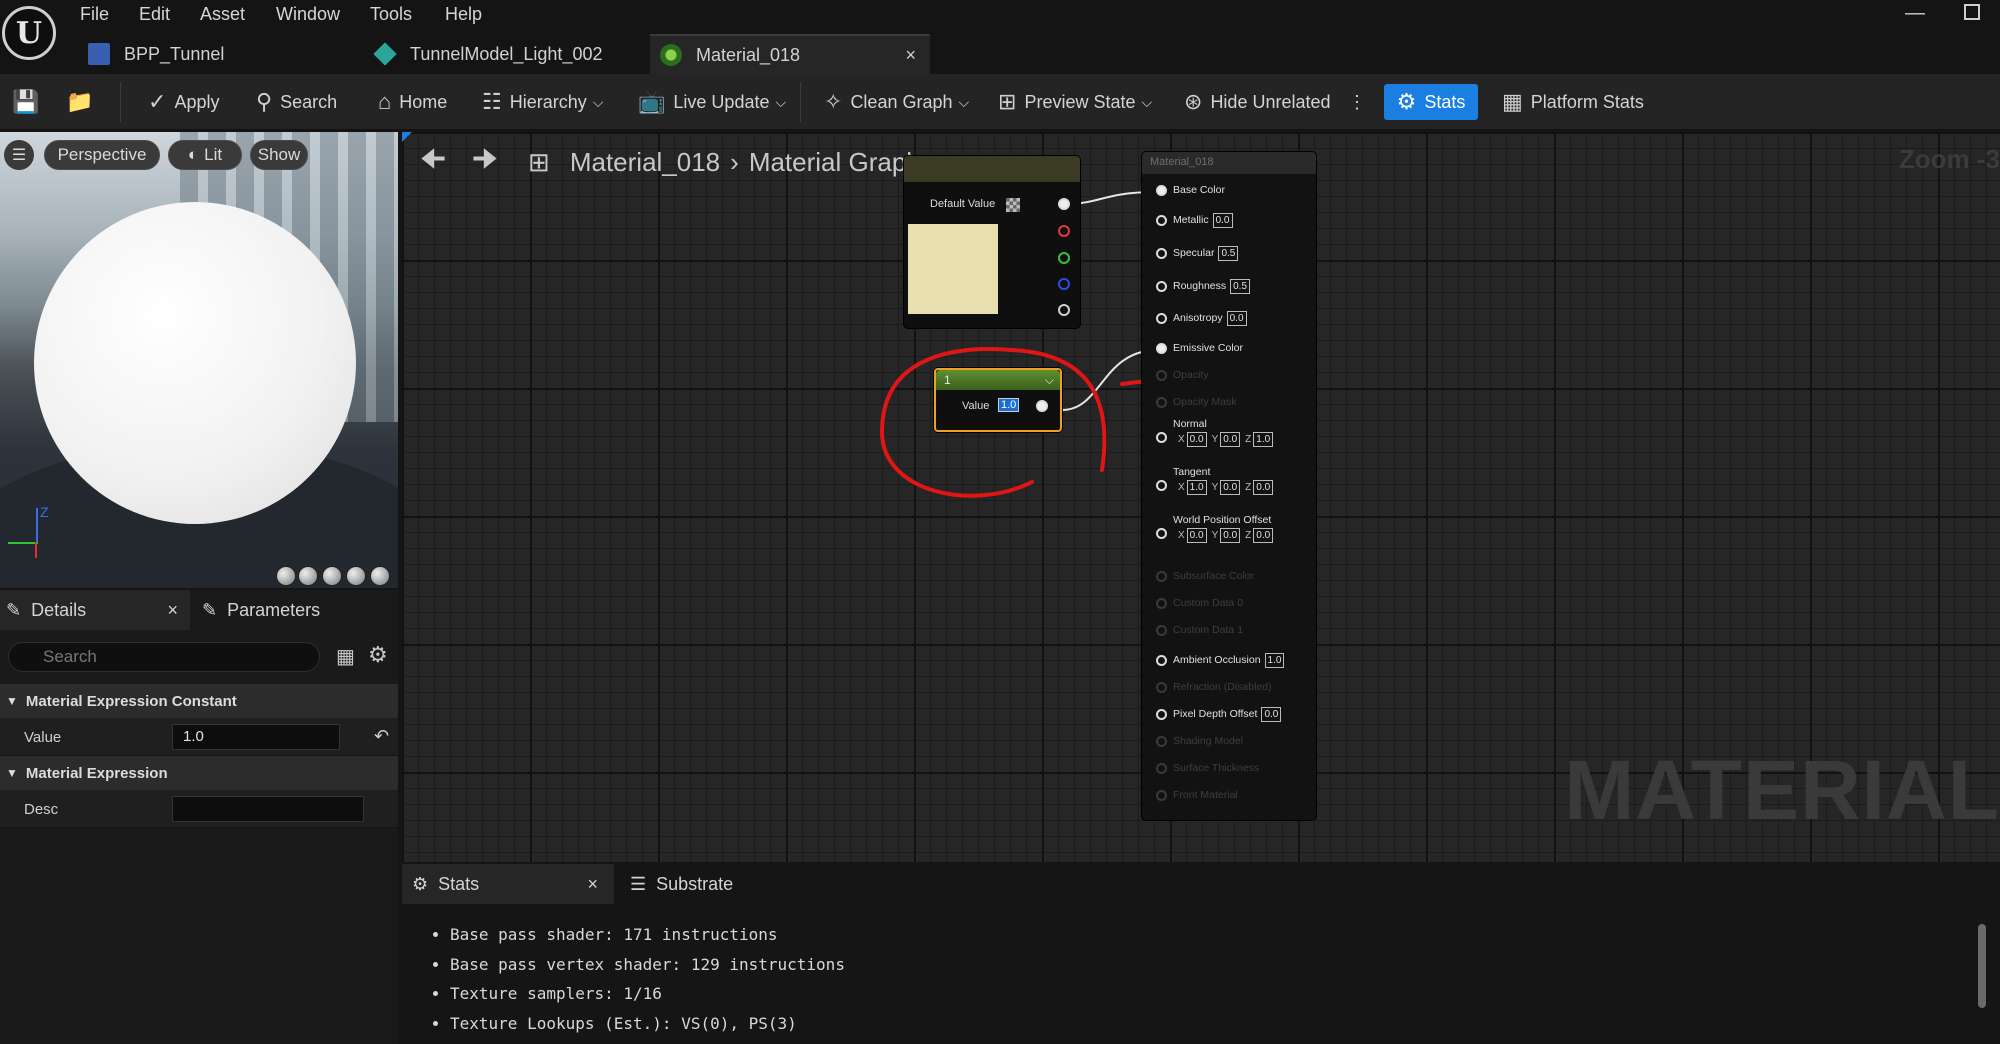 Image resolution: width=2000 pixels, height=1044 pixels. Describe the element at coordinates (592, 884) in the screenshot. I see `close-stats-icon: ×` at that location.